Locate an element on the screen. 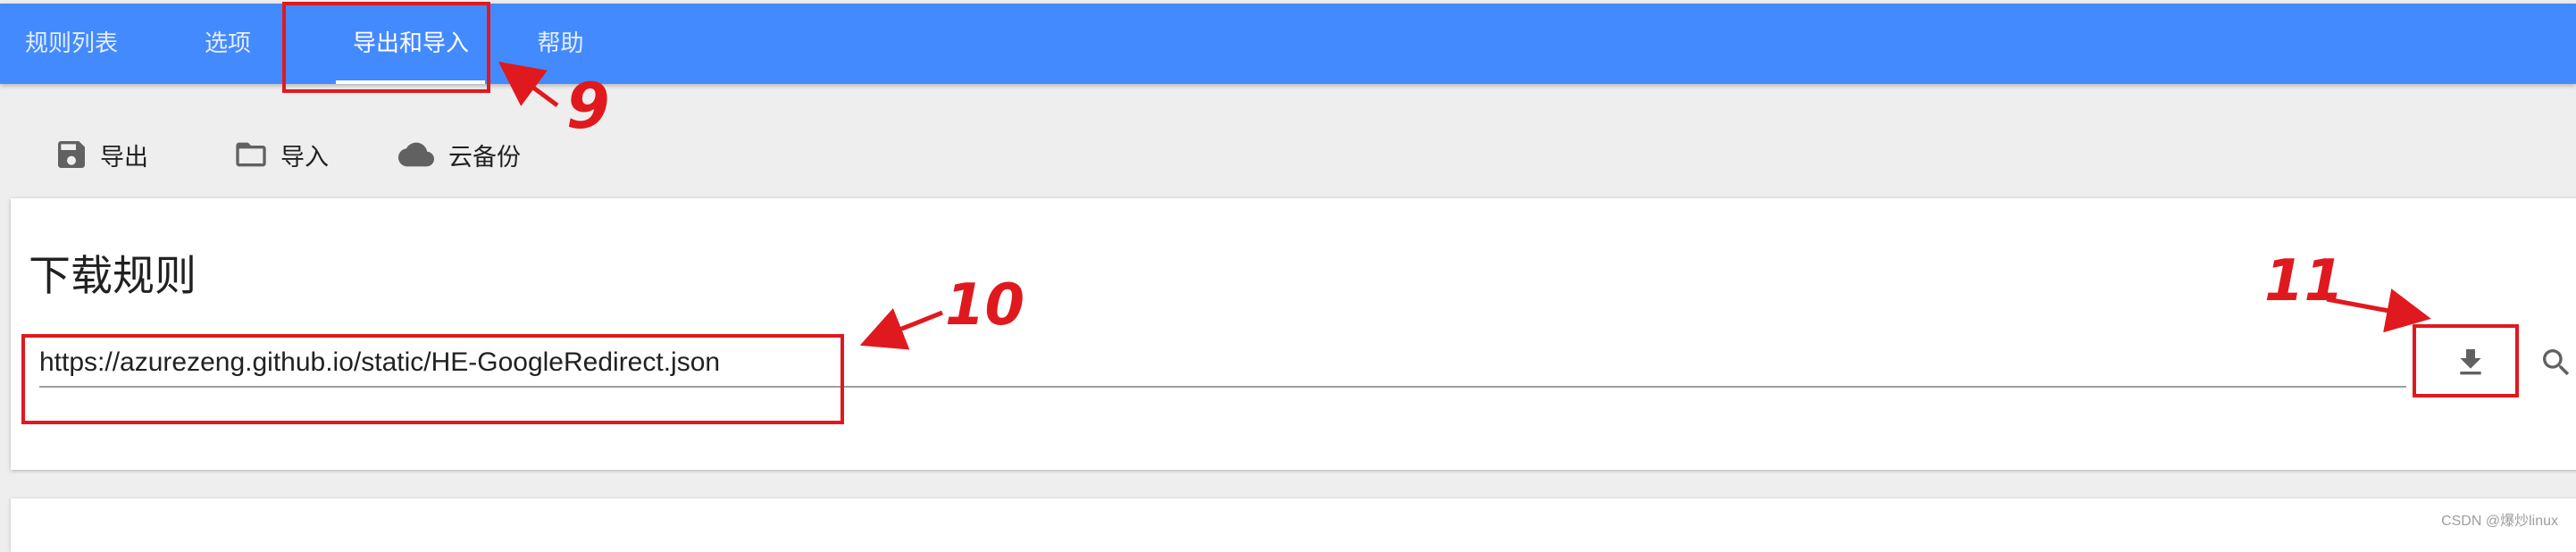 This screenshot has width=2576, height=552. watermark: CSDN @爆炒linux is located at coordinates (2500, 521).